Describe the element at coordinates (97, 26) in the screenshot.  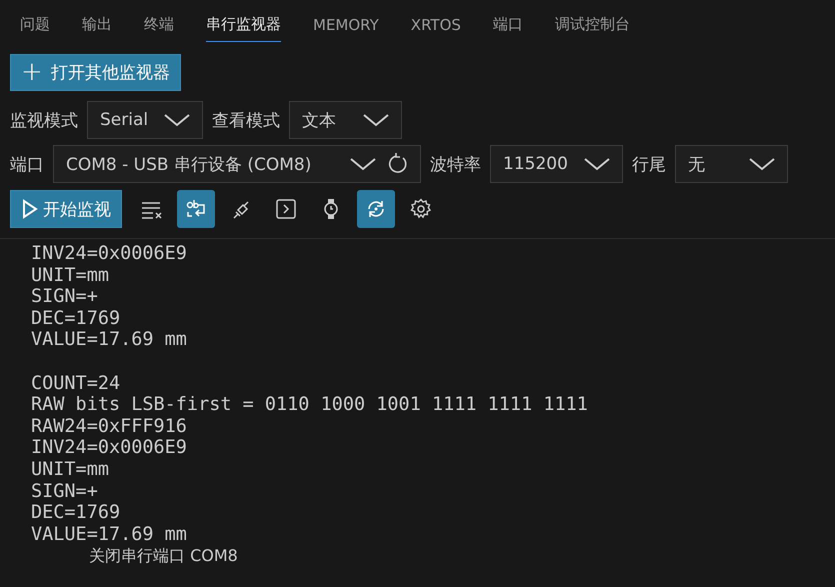
I see `panel-tab: 输出` at that location.